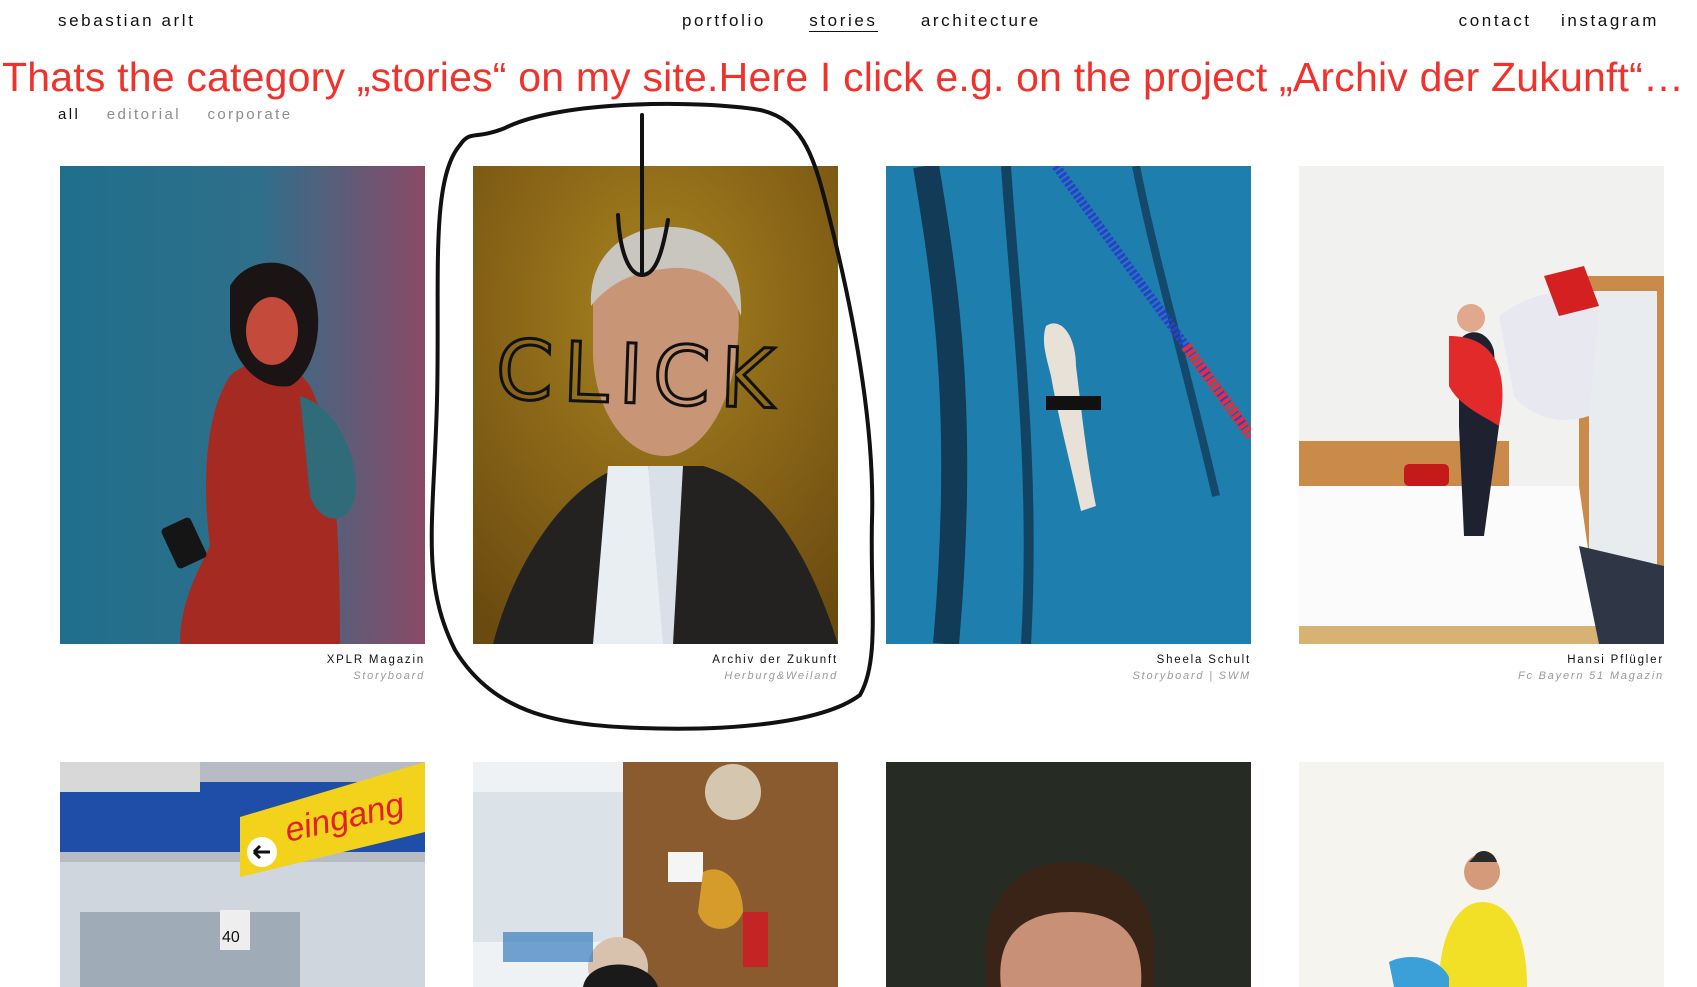  I want to click on nav-architecture: architecture, so click(981, 20).